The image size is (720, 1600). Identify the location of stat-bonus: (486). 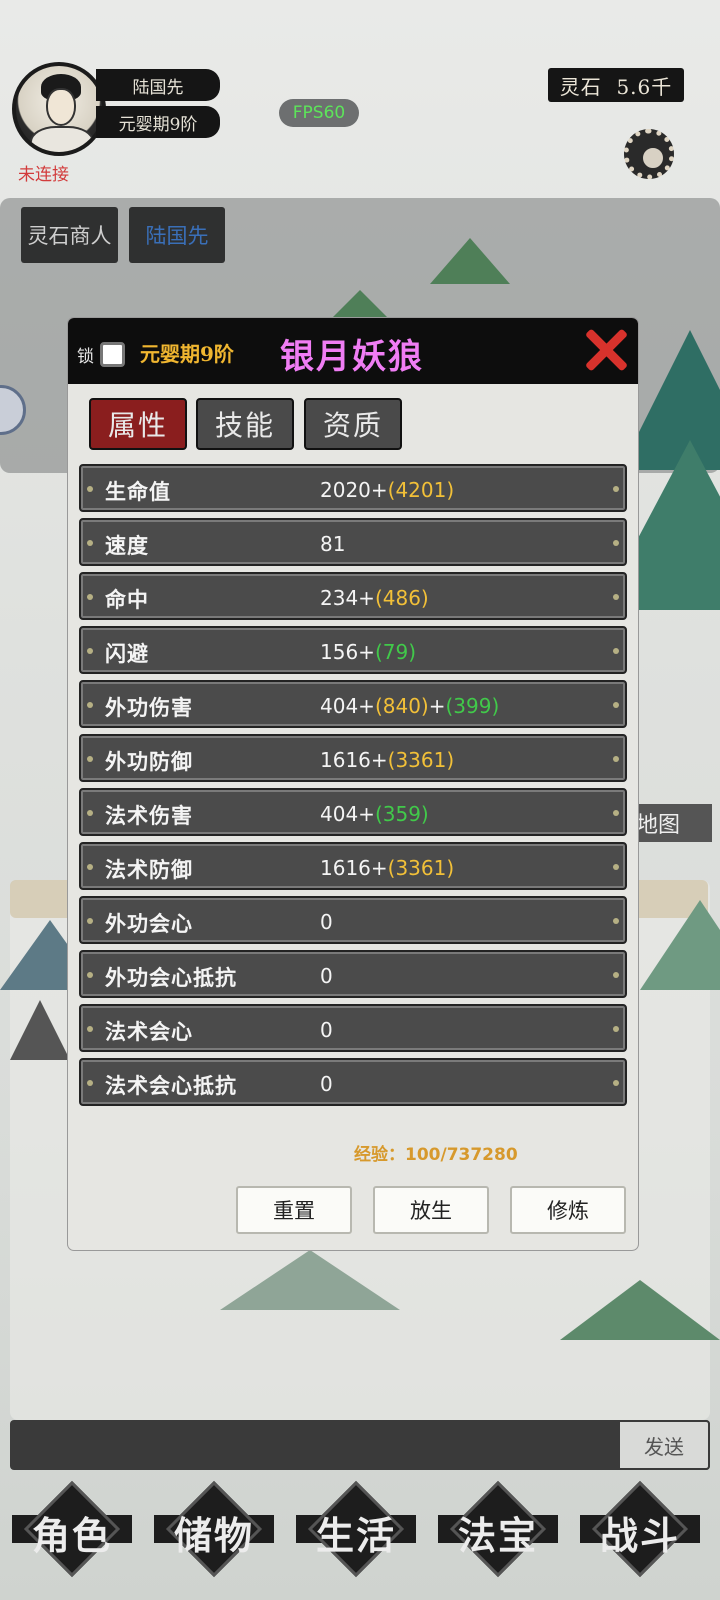
(401, 598).